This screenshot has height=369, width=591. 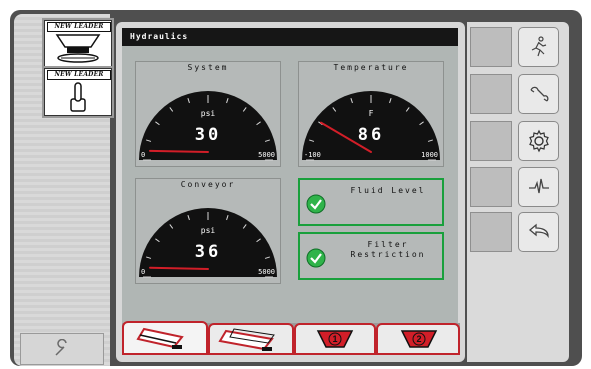 What do you see at coordinates (160, 338) in the screenshot?
I see `hopper-icon` at bounding box center [160, 338].